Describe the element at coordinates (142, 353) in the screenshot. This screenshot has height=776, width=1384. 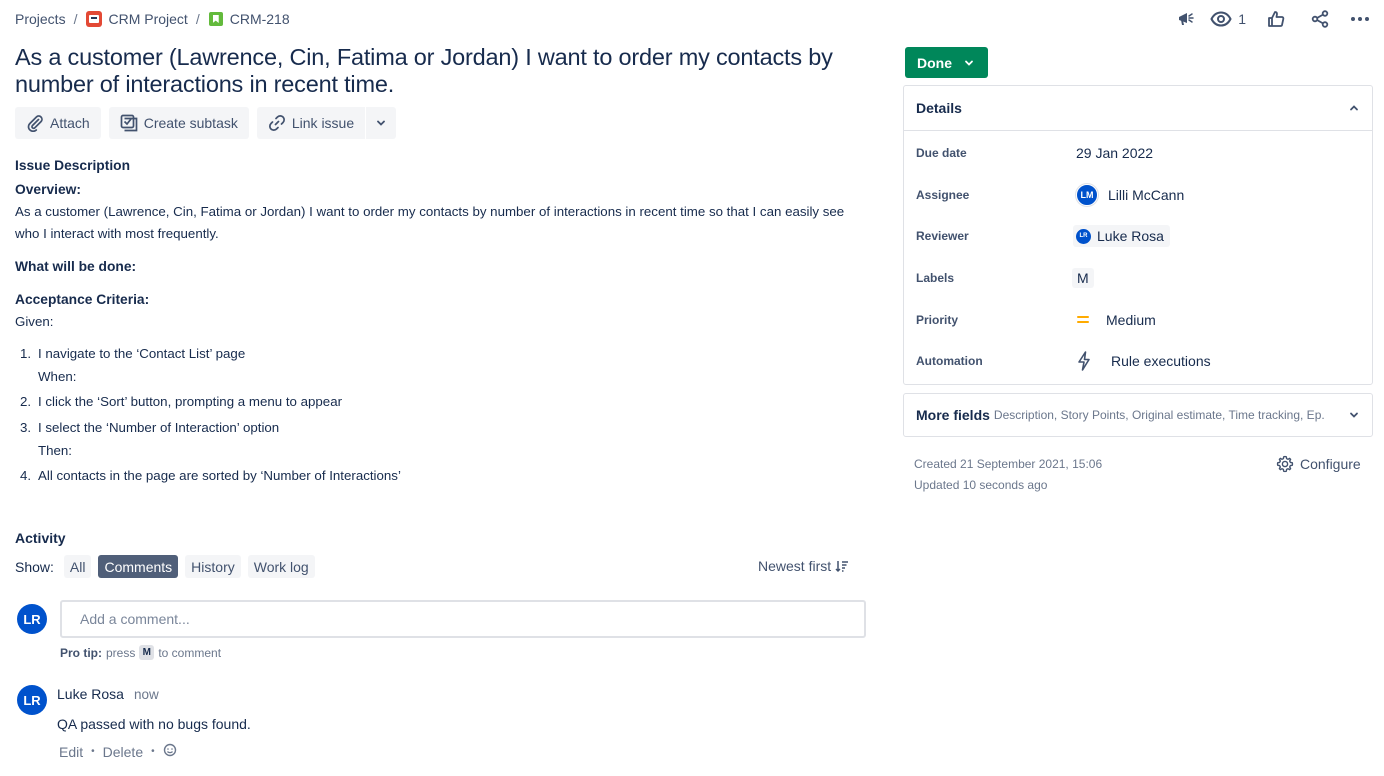
I see `list-text: I navigate to the ‘Contact List’ page` at that location.